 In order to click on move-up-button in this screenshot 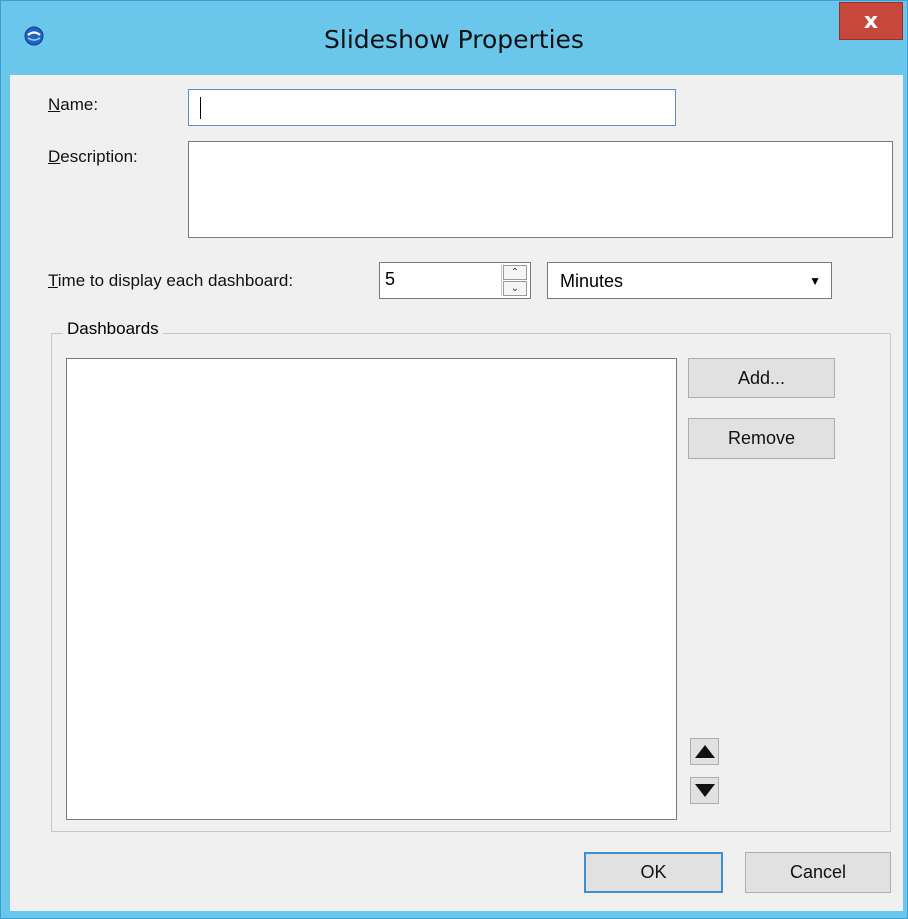, I will do `click(704, 751)`.